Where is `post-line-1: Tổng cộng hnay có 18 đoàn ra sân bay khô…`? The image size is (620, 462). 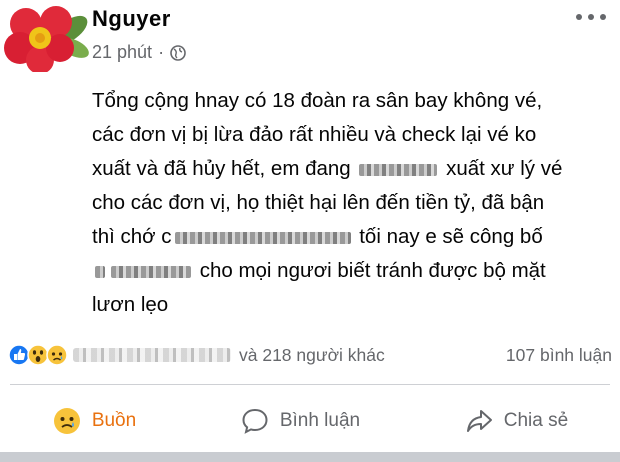
post-line-1: Tổng cộng hnay có 18 đoàn ra sân bay khô… is located at coordinates (317, 100).